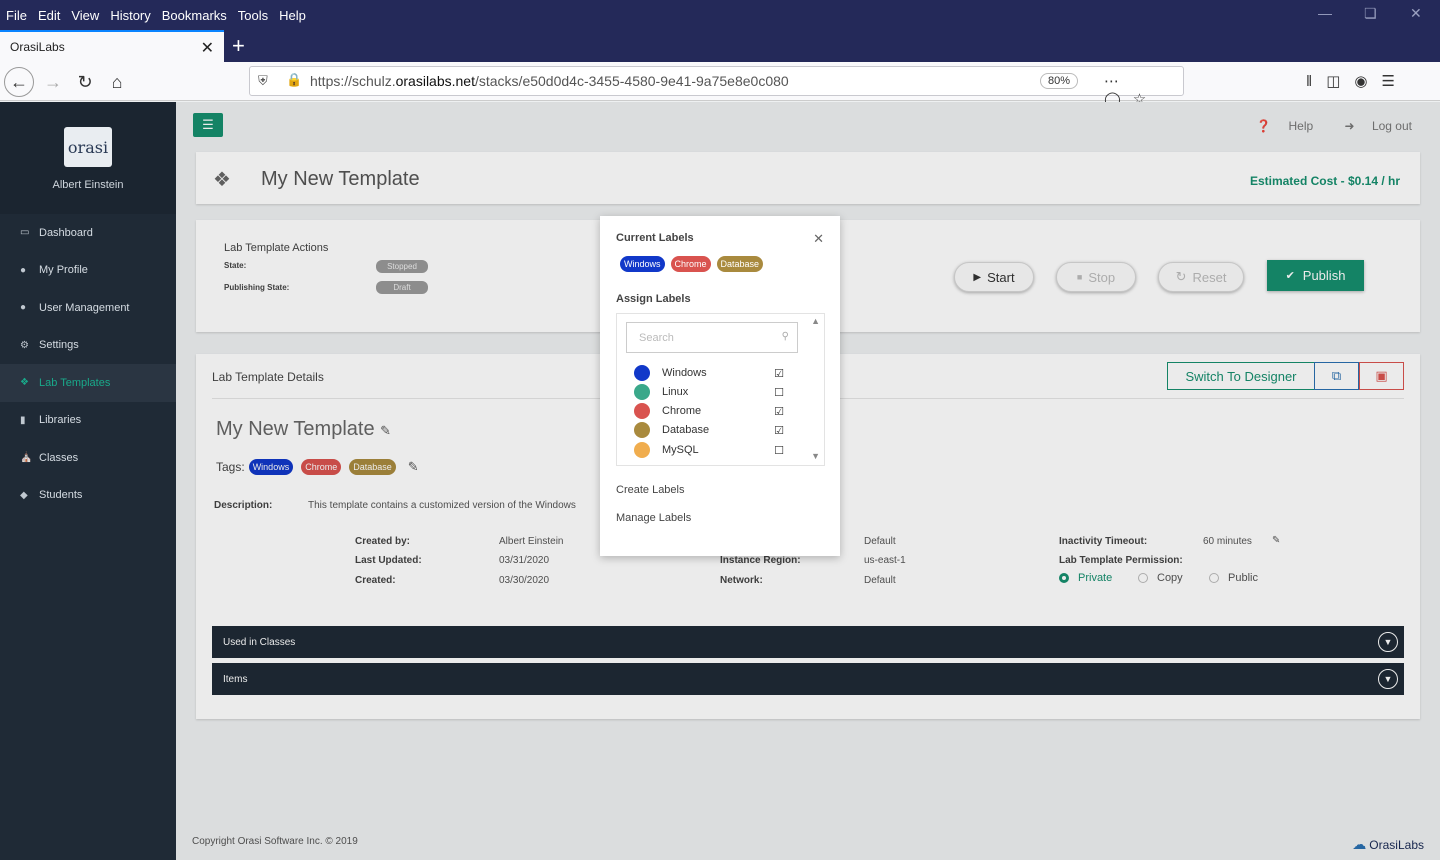  What do you see at coordinates (16, 15) in the screenshot?
I see `menu-file: File` at bounding box center [16, 15].